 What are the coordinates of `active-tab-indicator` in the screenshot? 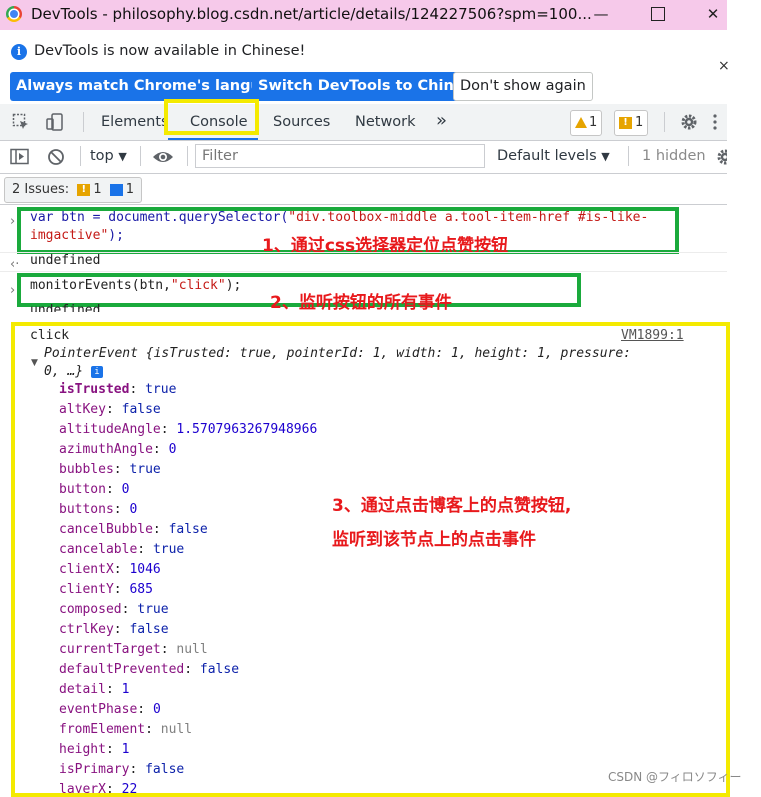 It's located at (213, 139).